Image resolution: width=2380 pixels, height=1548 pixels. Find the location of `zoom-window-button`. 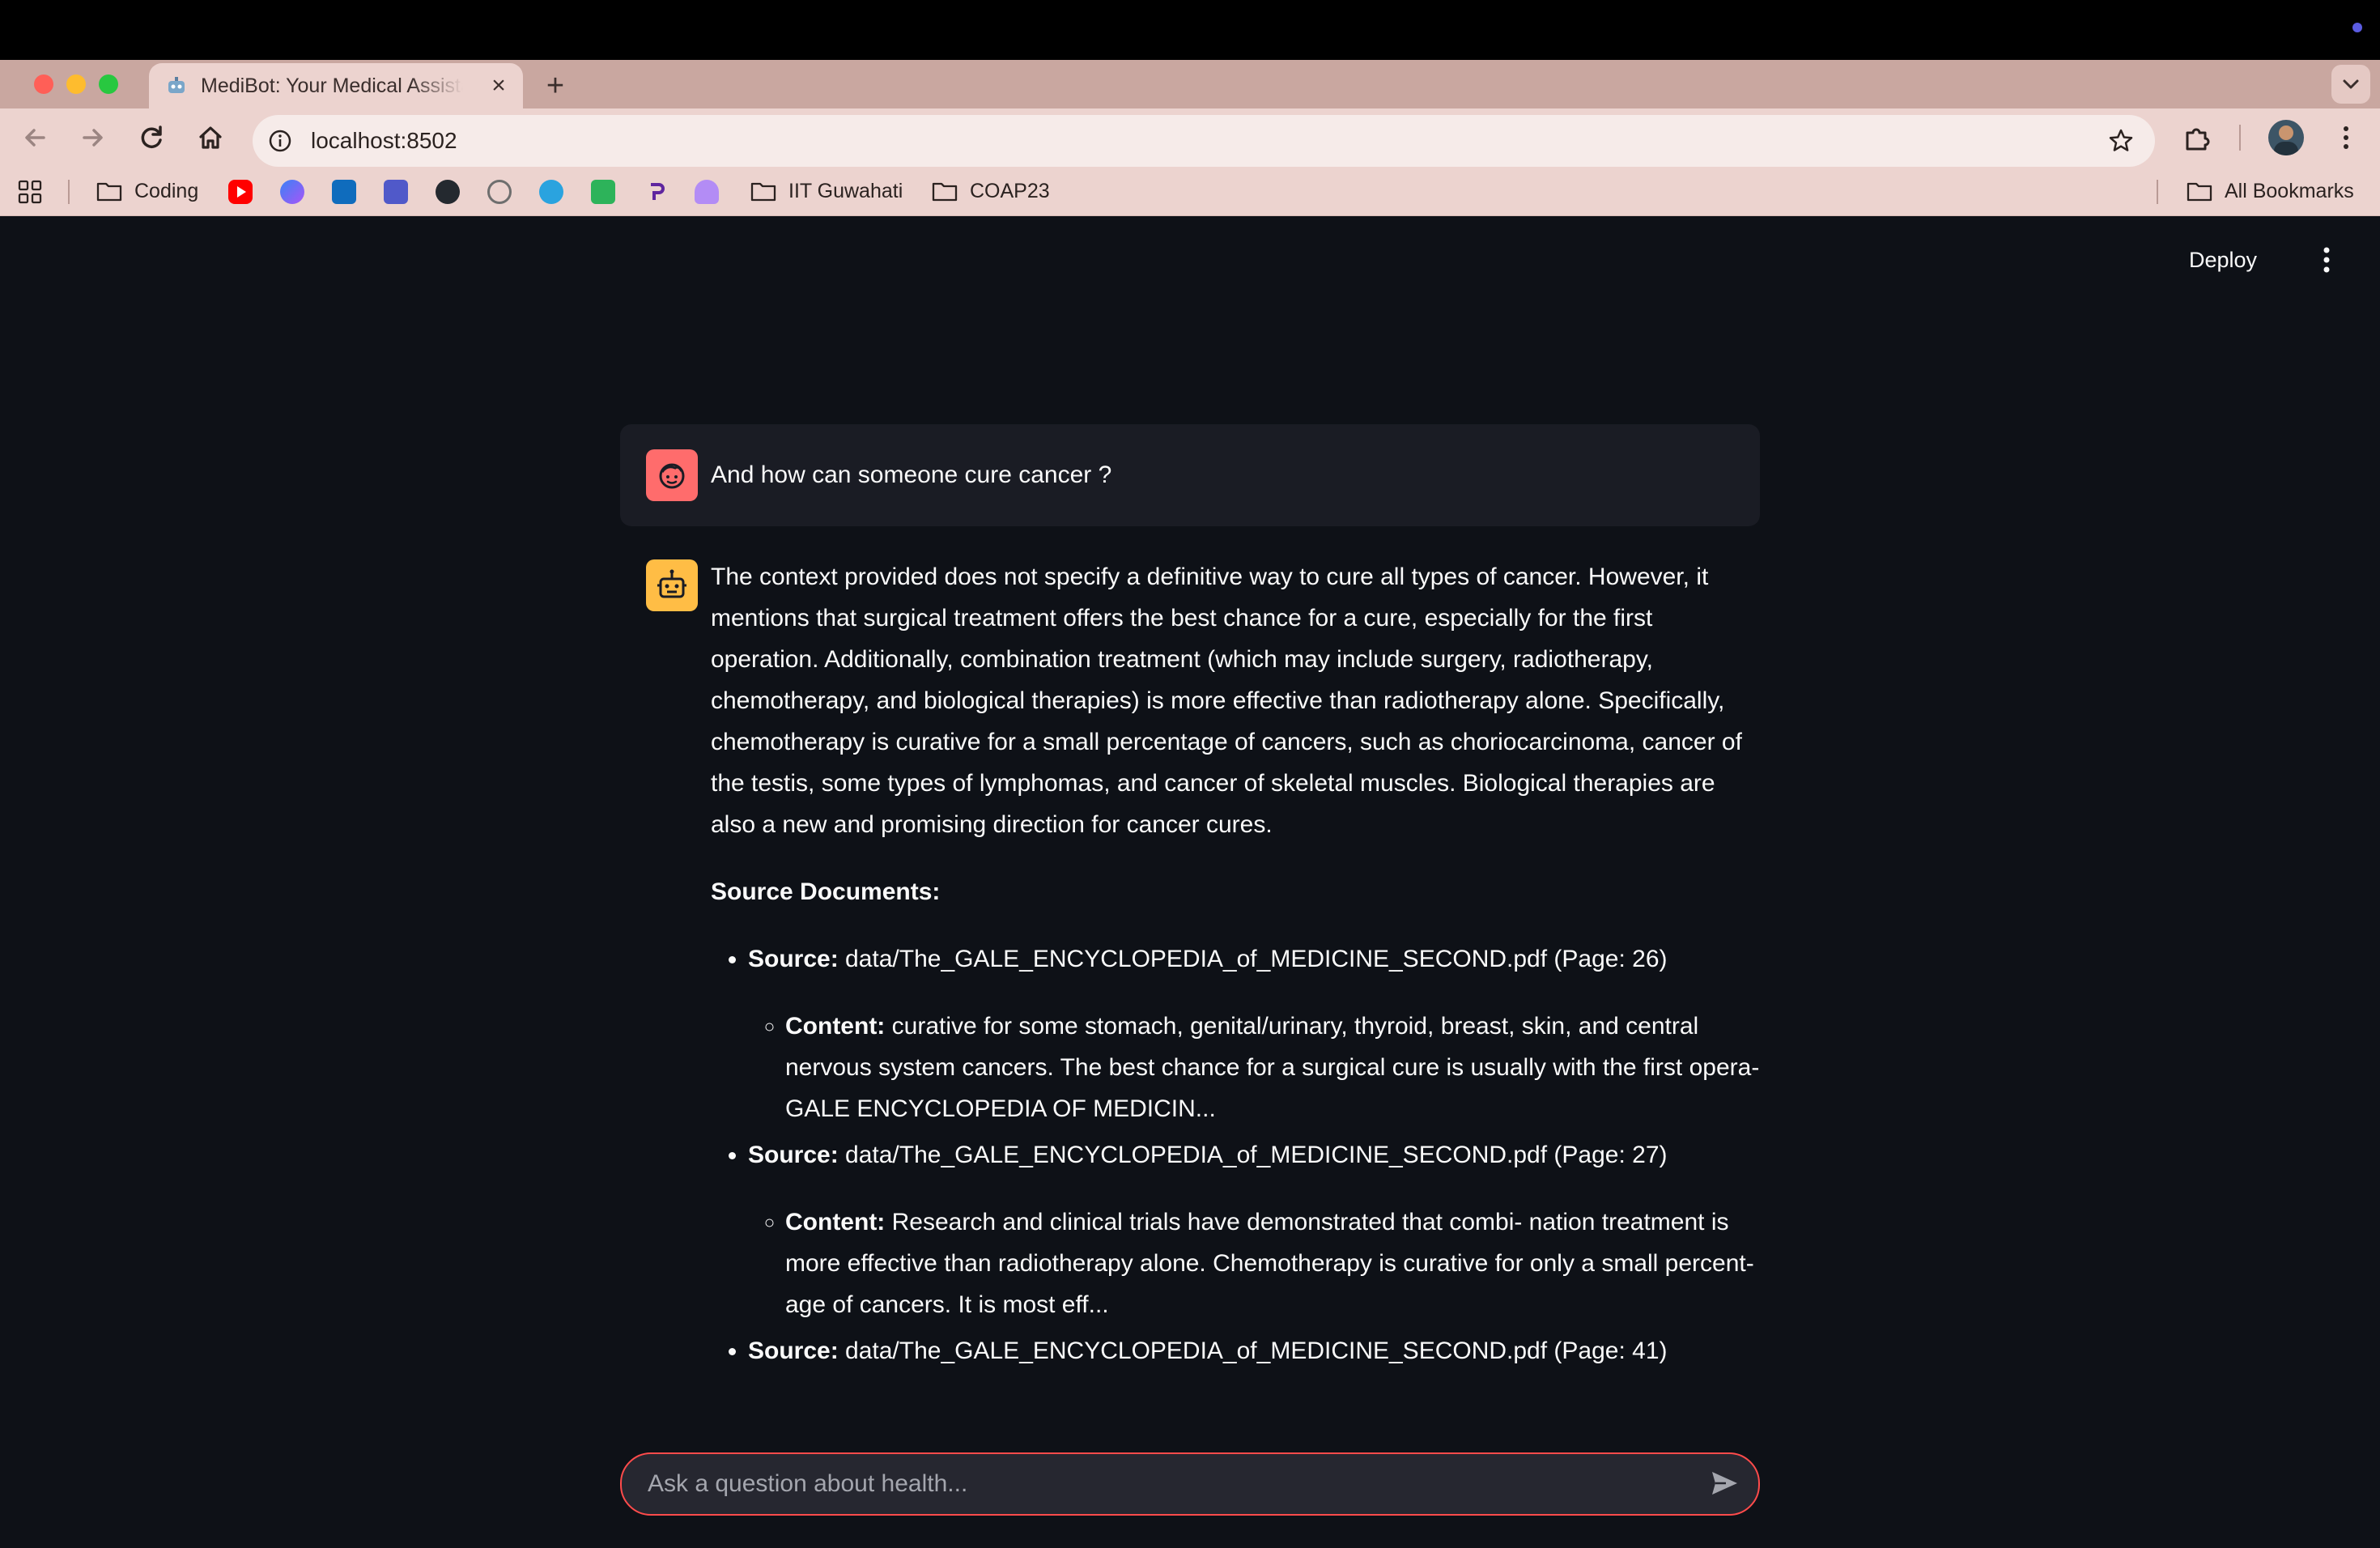

zoom-window-button is located at coordinates (108, 84).